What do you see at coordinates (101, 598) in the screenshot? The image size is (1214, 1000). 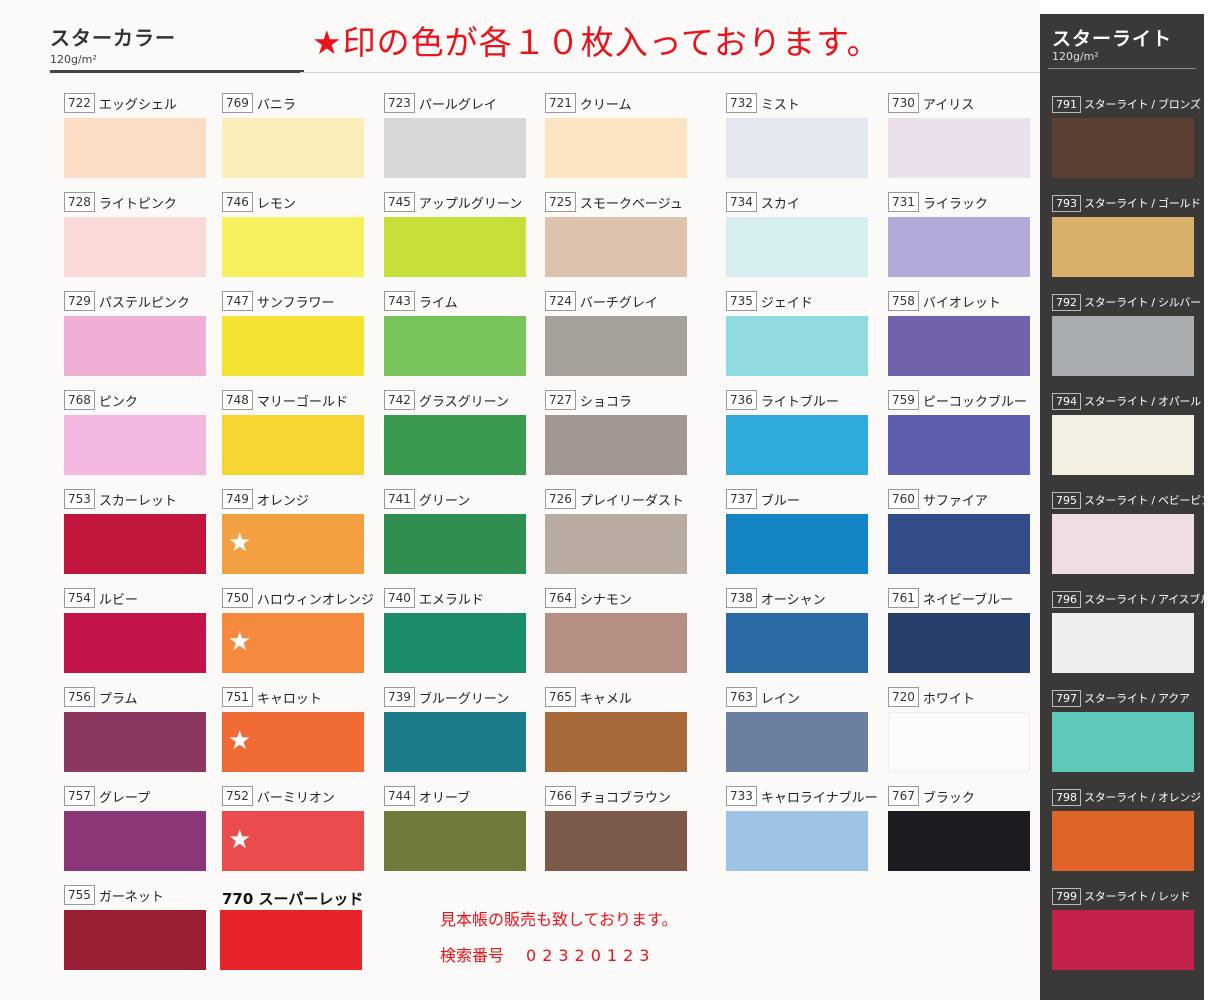 I see `swatch-label: 754 ルビー` at bounding box center [101, 598].